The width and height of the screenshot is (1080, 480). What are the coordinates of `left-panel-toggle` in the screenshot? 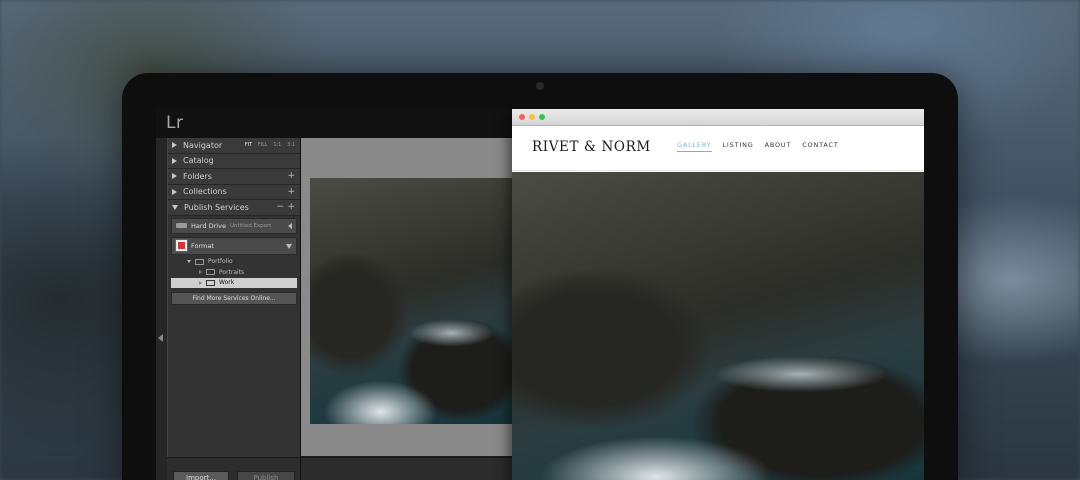 It's located at (161, 309).